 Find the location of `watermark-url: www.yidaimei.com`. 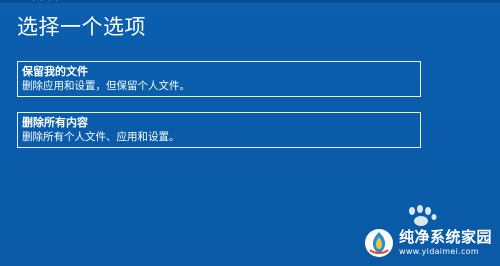

watermark-url: www.yidaimei.com is located at coordinates (439, 251).